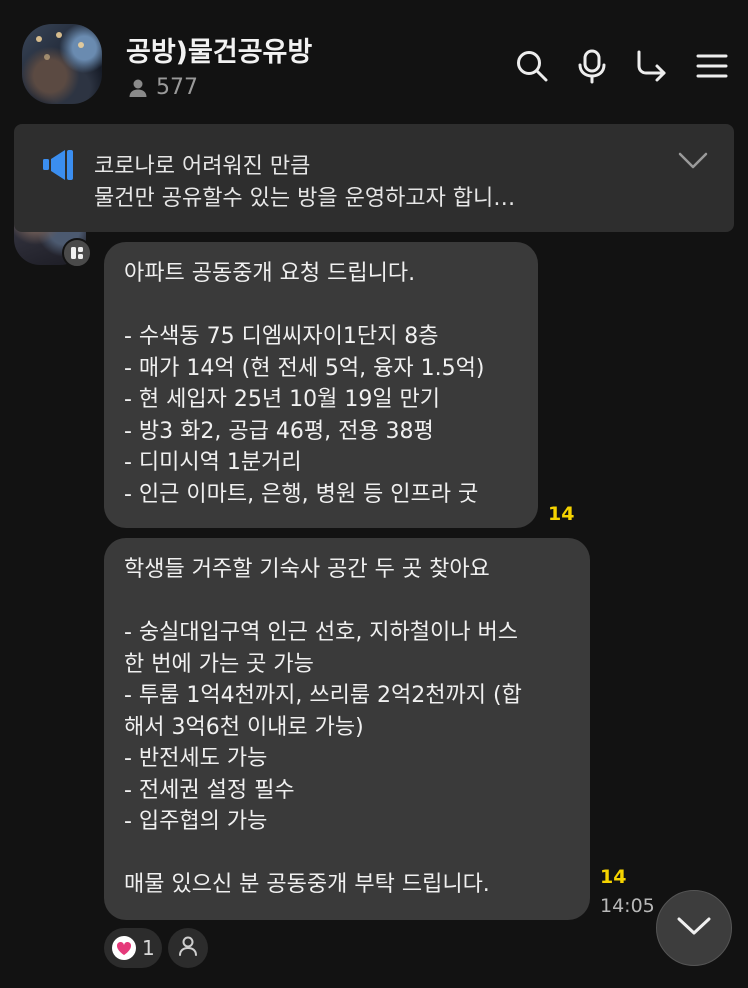 The width and height of the screenshot is (748, 988). What do you see at coordinates (59, 167) in the screenshot?
I see `megaphone-icon` at bounding box center [59, 167].